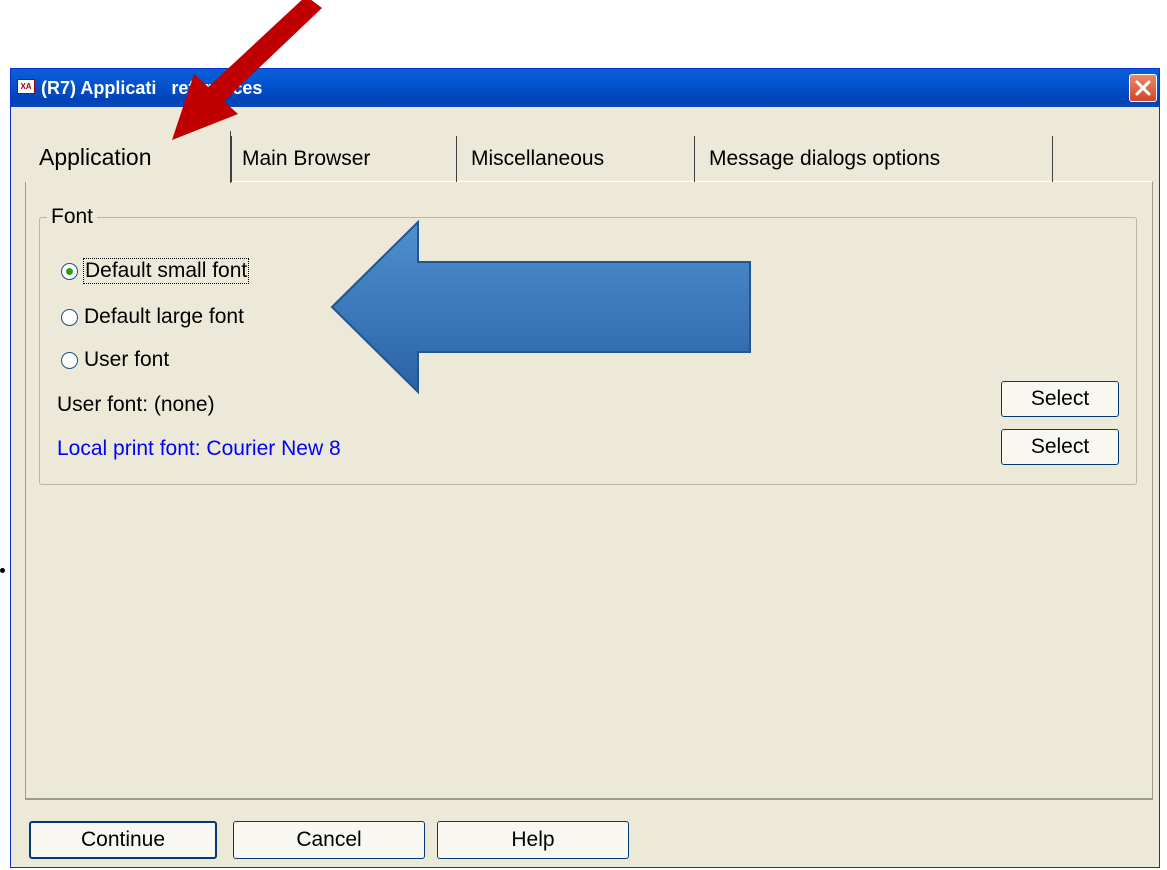  What do you see at coordinates (152, 88) in the screenshot?
I see `window-title: (R7) Applicati references` at bounding box center [152, 88].